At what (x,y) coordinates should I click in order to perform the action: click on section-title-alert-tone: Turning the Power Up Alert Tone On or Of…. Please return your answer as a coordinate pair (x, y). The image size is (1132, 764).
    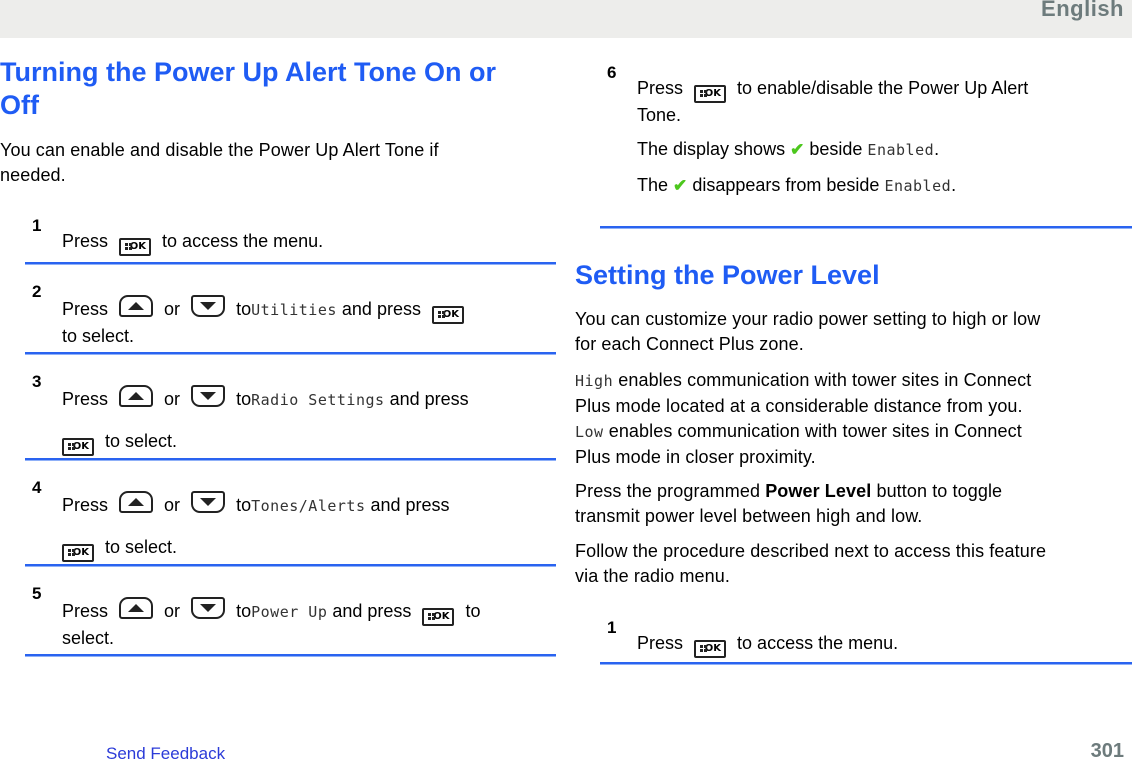
    Looking at the image, I should click on (248, 89).